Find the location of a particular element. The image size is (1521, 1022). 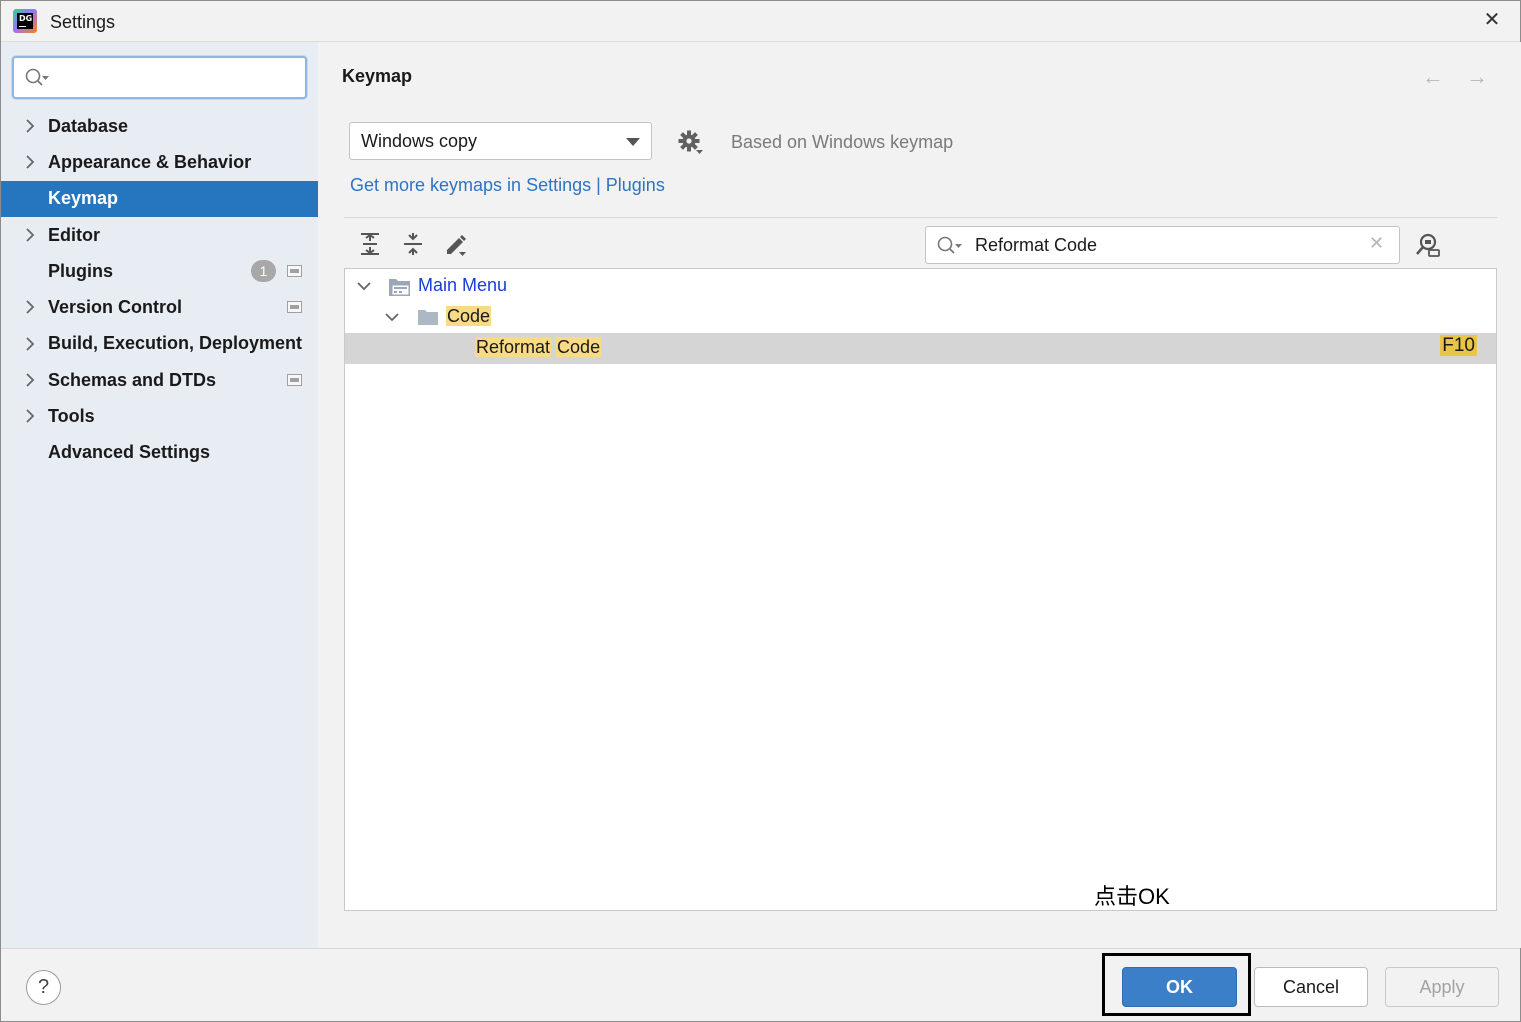

sidebar-item-advanced-settings: Advanced Settings is located at coordinates (159, 453).